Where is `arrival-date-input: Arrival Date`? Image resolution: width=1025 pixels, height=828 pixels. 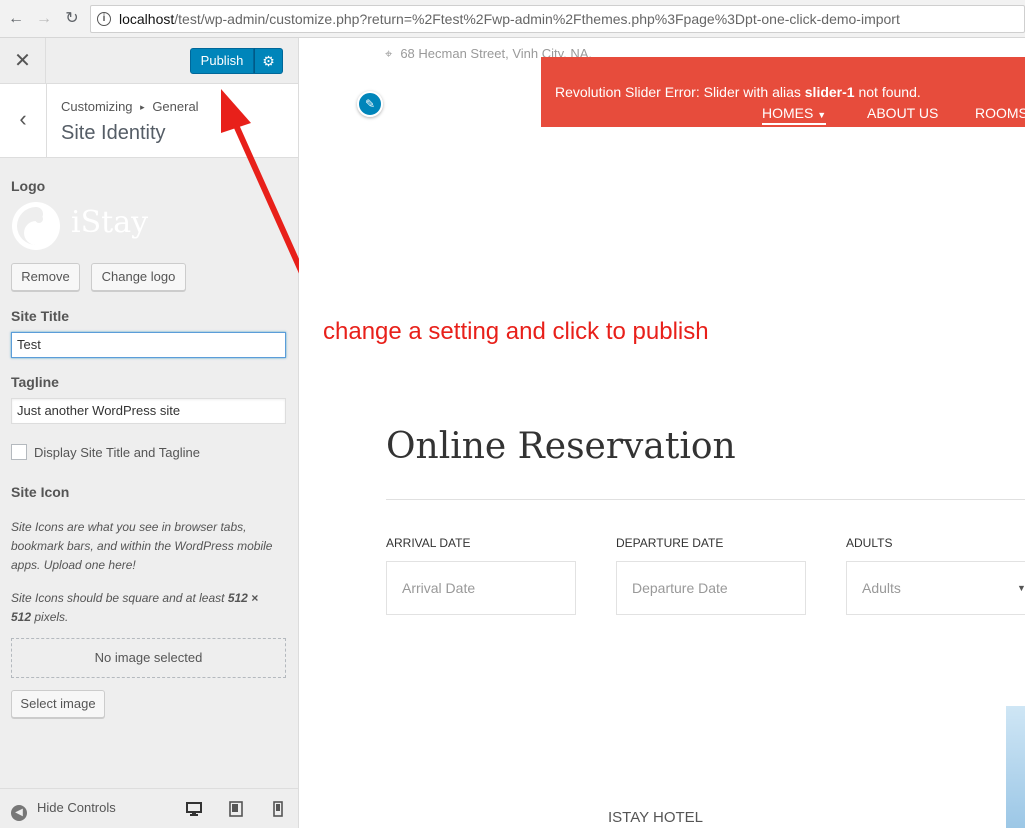
arrival-date-input: Arrival Date is located at coordinates (481, 588).